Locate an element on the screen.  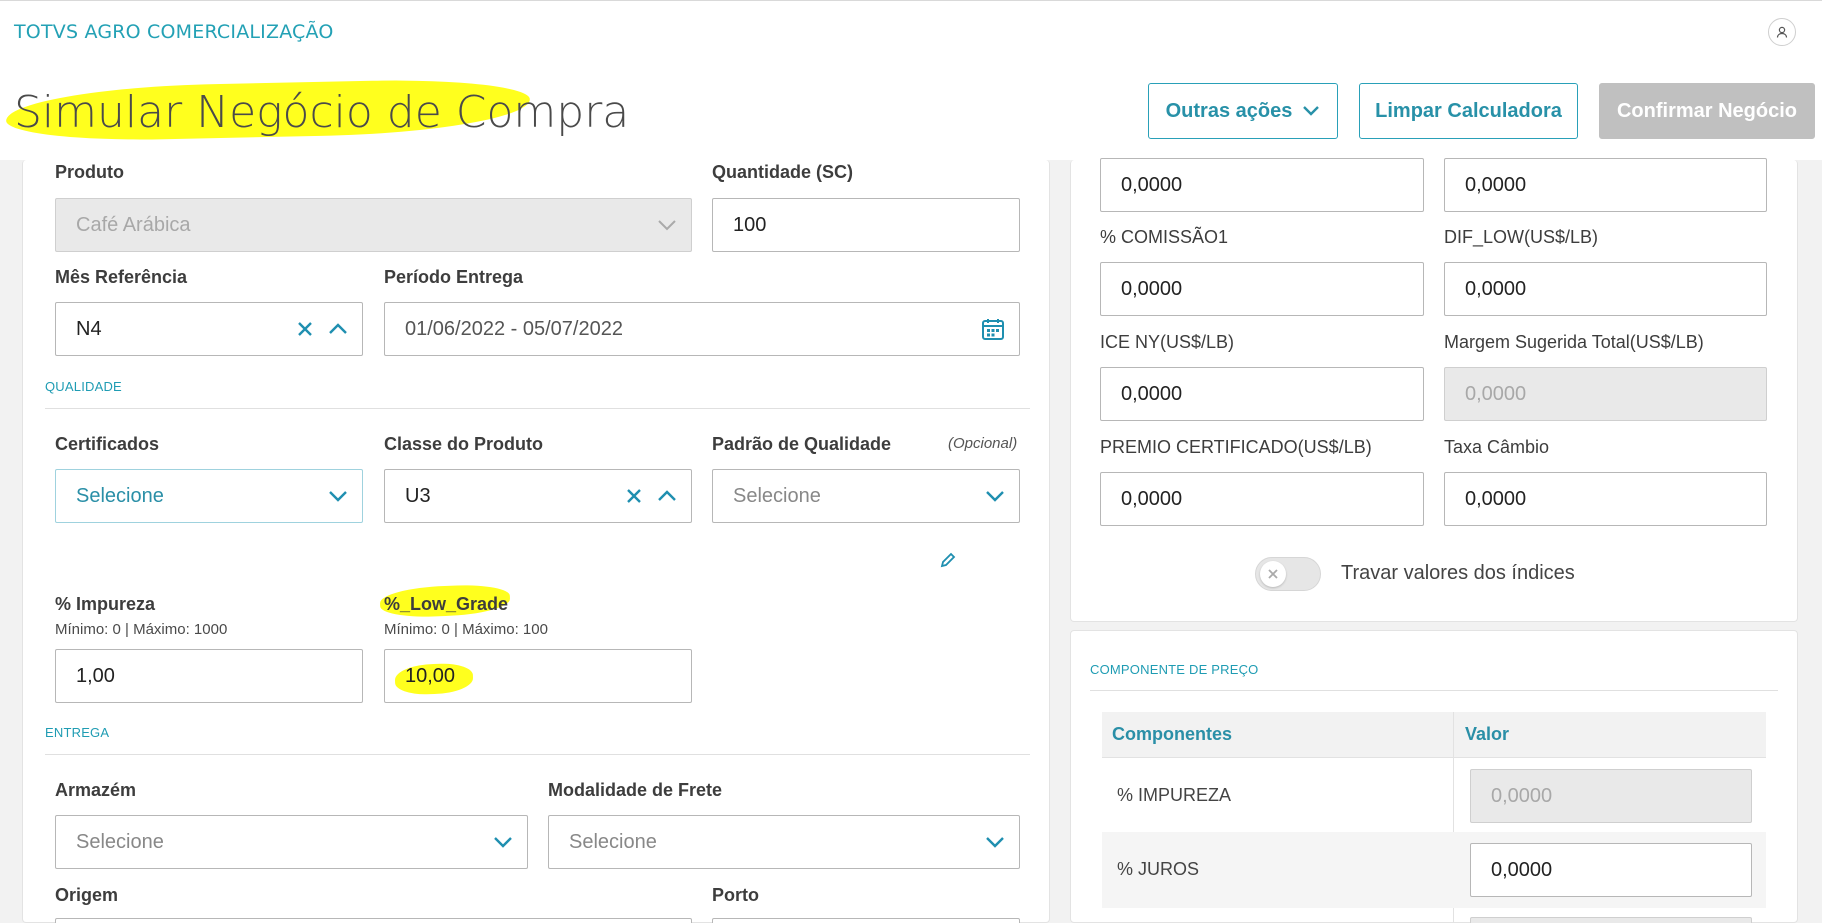
produto-value: Café Arábica is located at coordinates (133, 224).